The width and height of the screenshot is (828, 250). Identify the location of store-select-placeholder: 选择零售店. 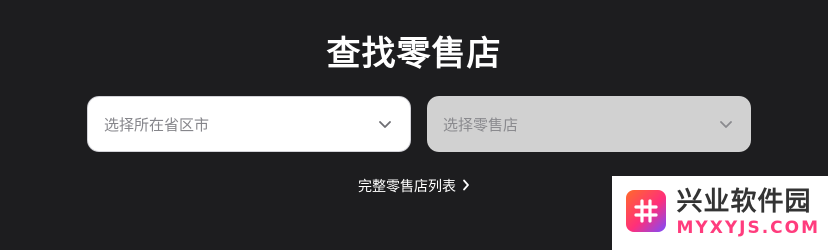
(481, 124).